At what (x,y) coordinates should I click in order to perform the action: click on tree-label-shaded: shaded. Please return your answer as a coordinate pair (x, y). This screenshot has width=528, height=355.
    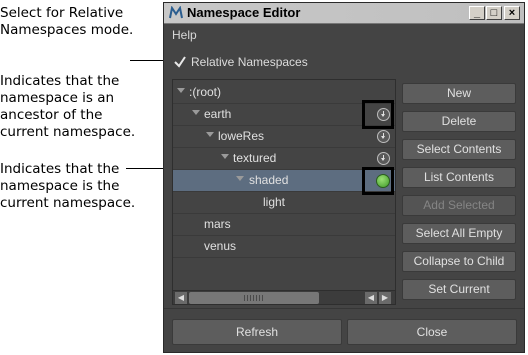
    Looking at the image, I should click on (269, 180).